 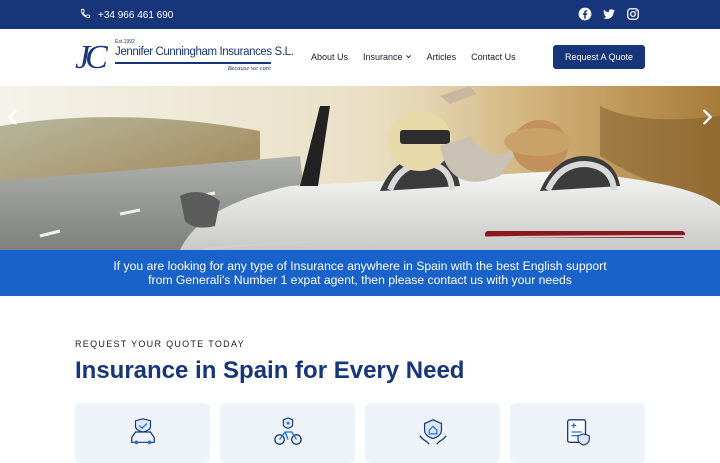 I want to click on section-heading: Insurance in Spain for Every Need, so click(x=270, y=370).